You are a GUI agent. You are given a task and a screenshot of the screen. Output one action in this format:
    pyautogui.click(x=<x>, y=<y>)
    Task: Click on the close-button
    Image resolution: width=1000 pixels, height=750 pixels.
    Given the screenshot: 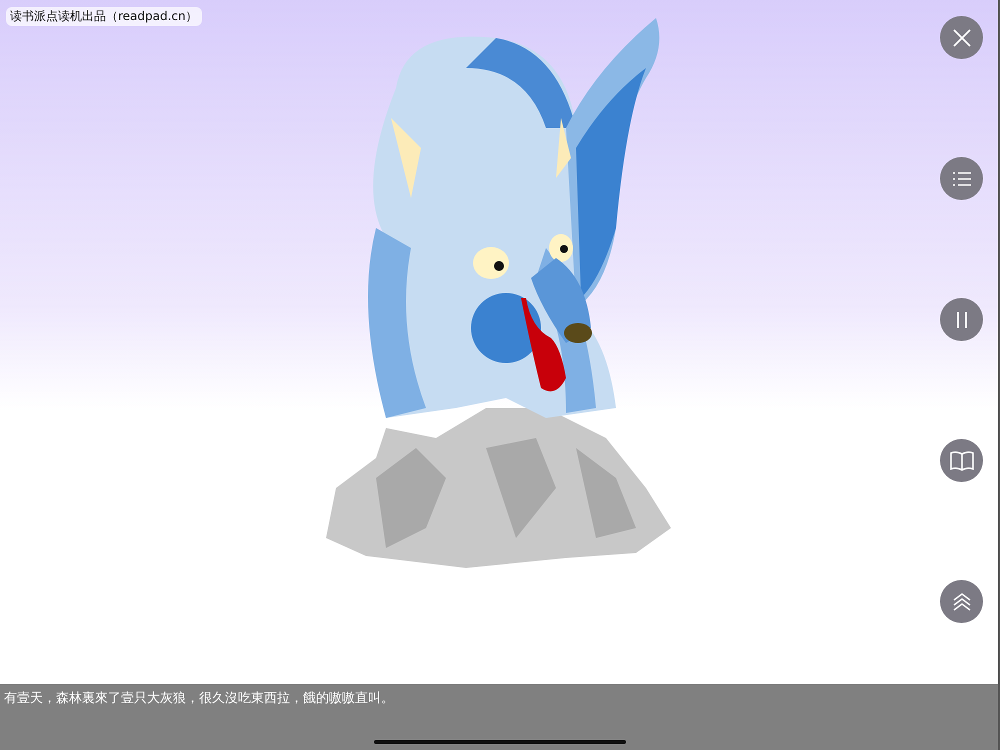 What is the action you would take?
    pyautogui.click(x=961, y=37)
    